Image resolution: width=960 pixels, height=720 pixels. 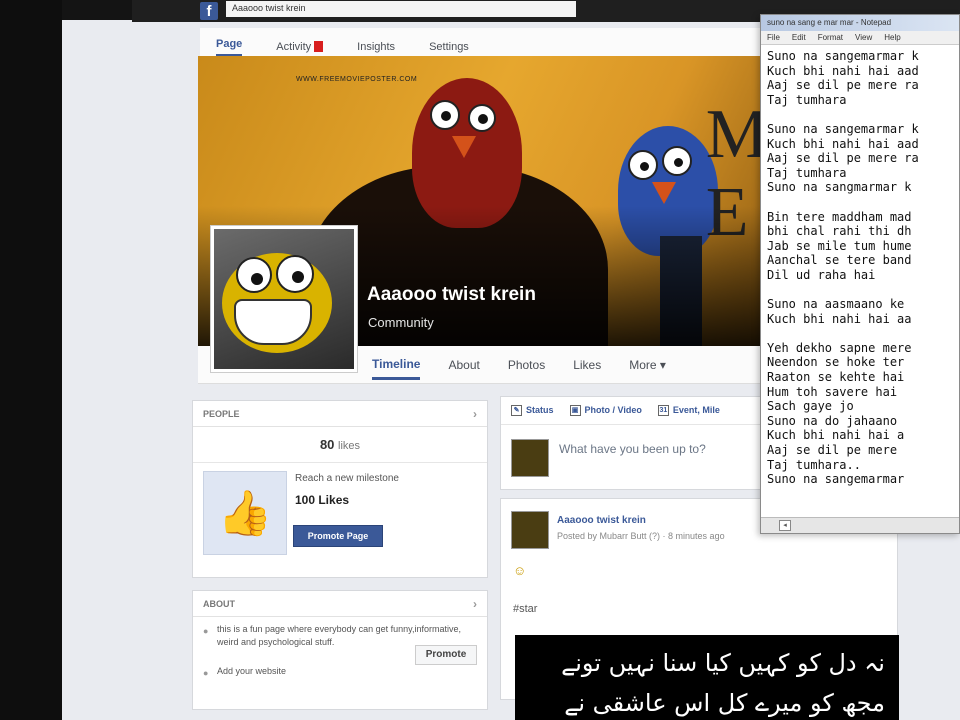 I want to click on about-header: ABOUT ›, so click(x=340, y=604).